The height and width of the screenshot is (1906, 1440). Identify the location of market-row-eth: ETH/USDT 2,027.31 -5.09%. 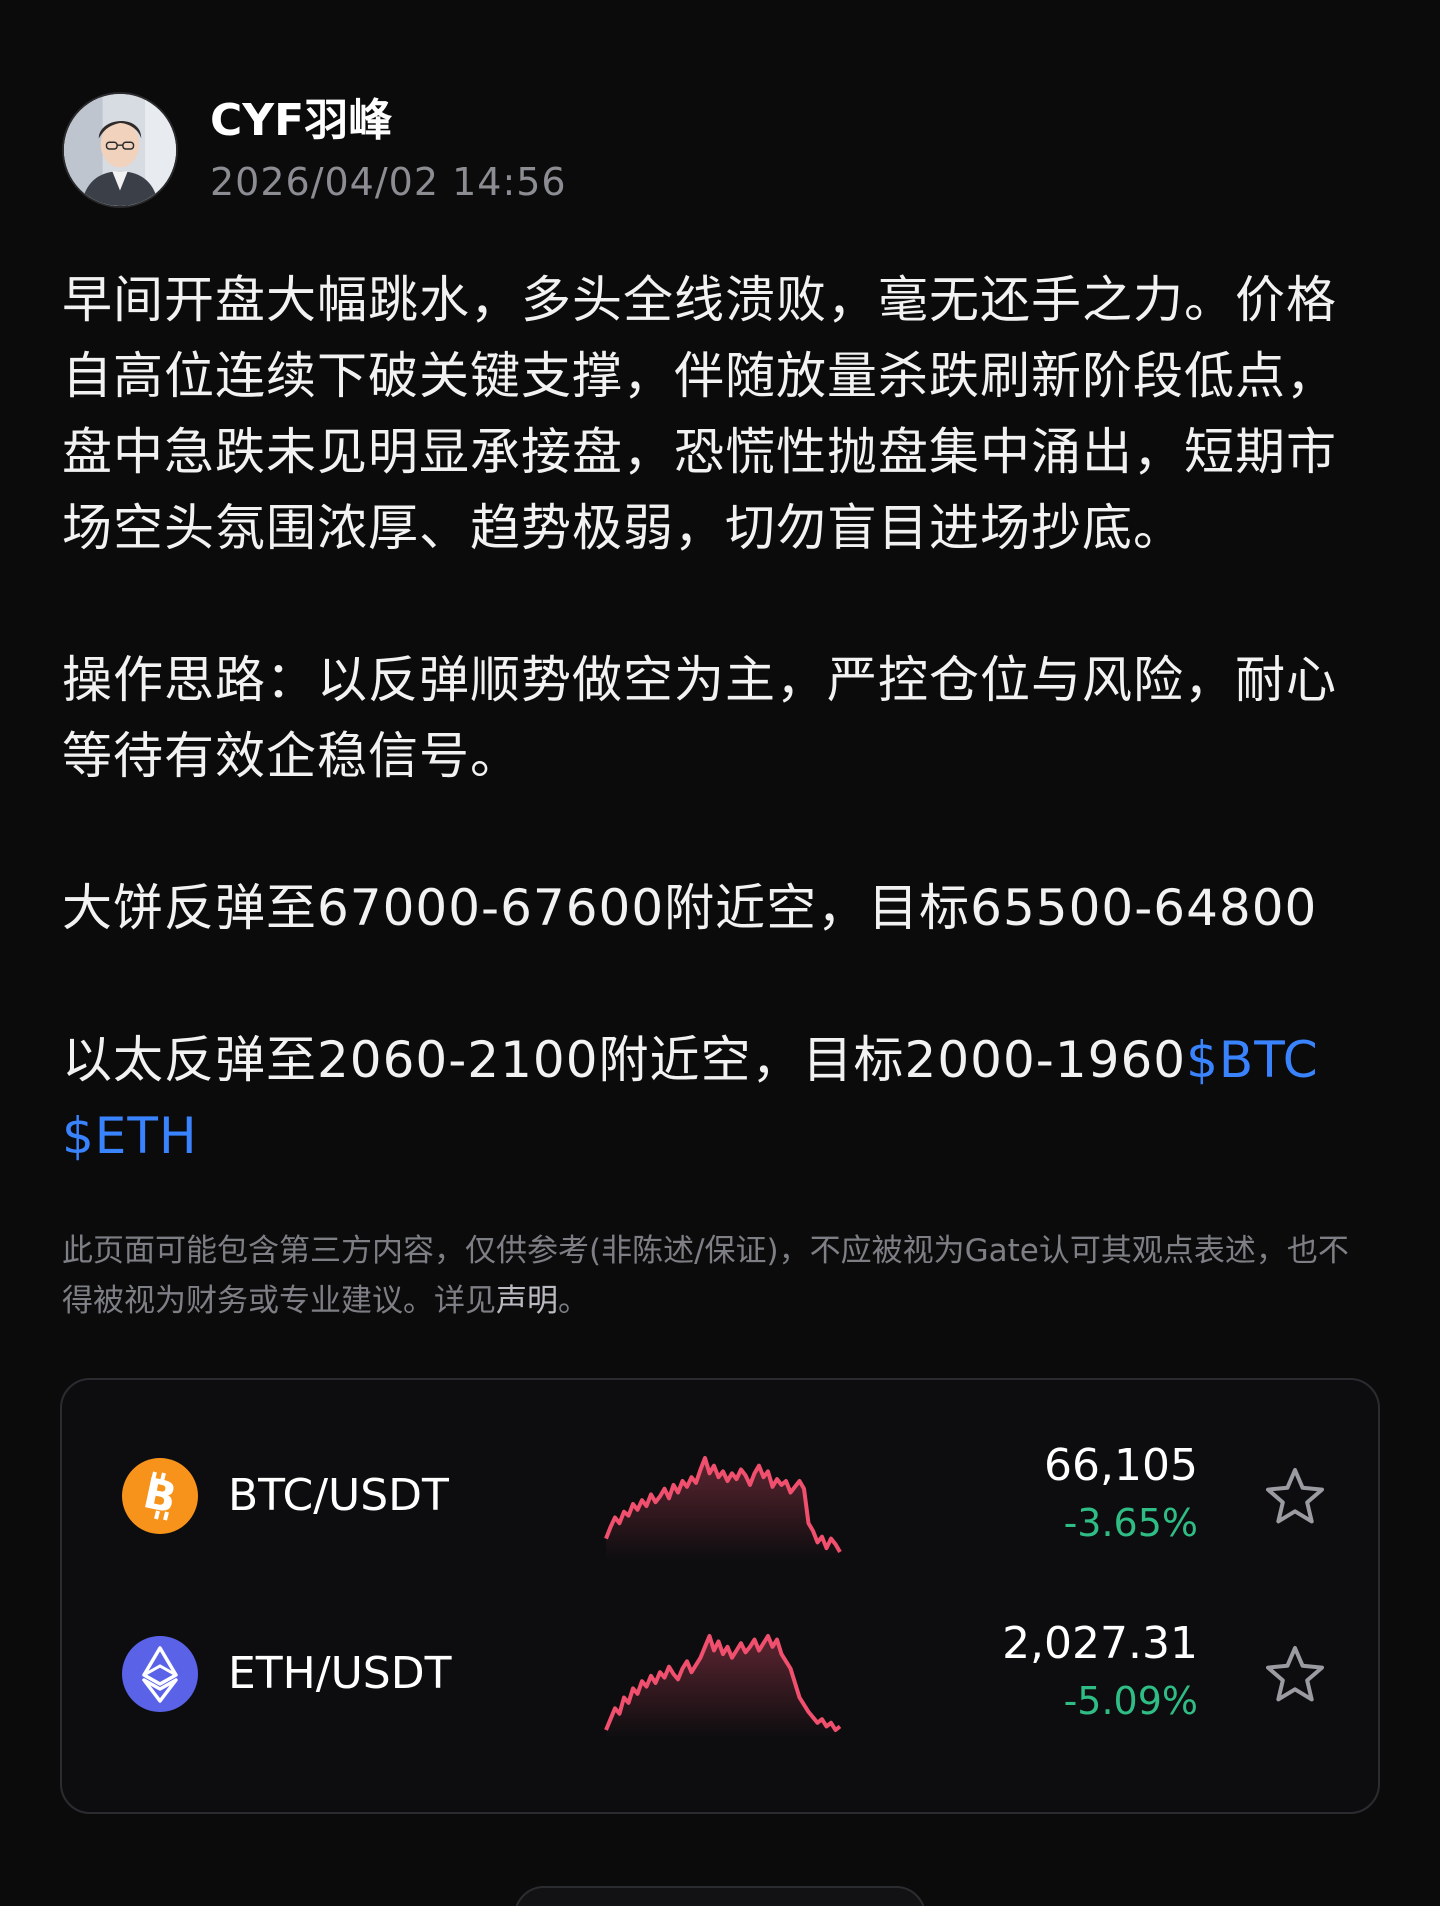
(720, 1673).